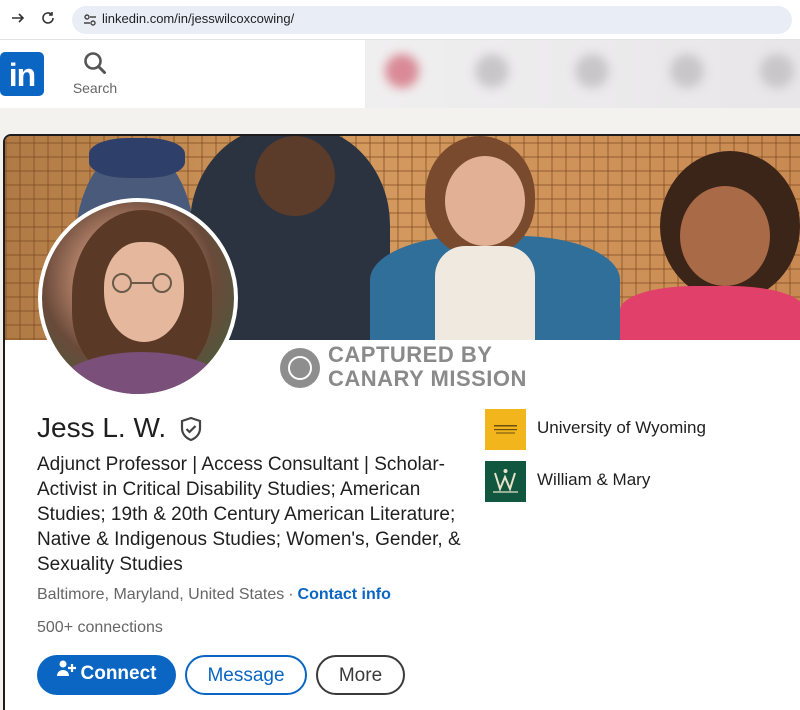 The height and width of the screenshot is (710, 800). What do you see at coordinates (432, 20) in the screenshot?
I see `address-bar: linkedin.com/in/jesswilcoxcowing/` at bounding box center [432, 20].